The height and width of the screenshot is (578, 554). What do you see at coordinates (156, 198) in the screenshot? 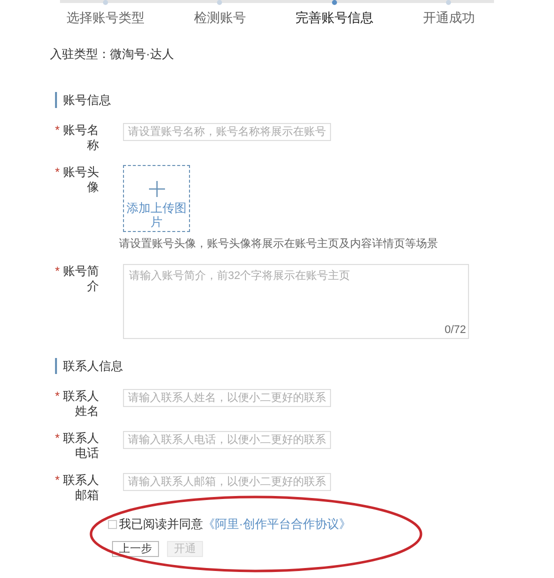
I see `upload-button: 添加上传图片` at bounding box center [156, 198].